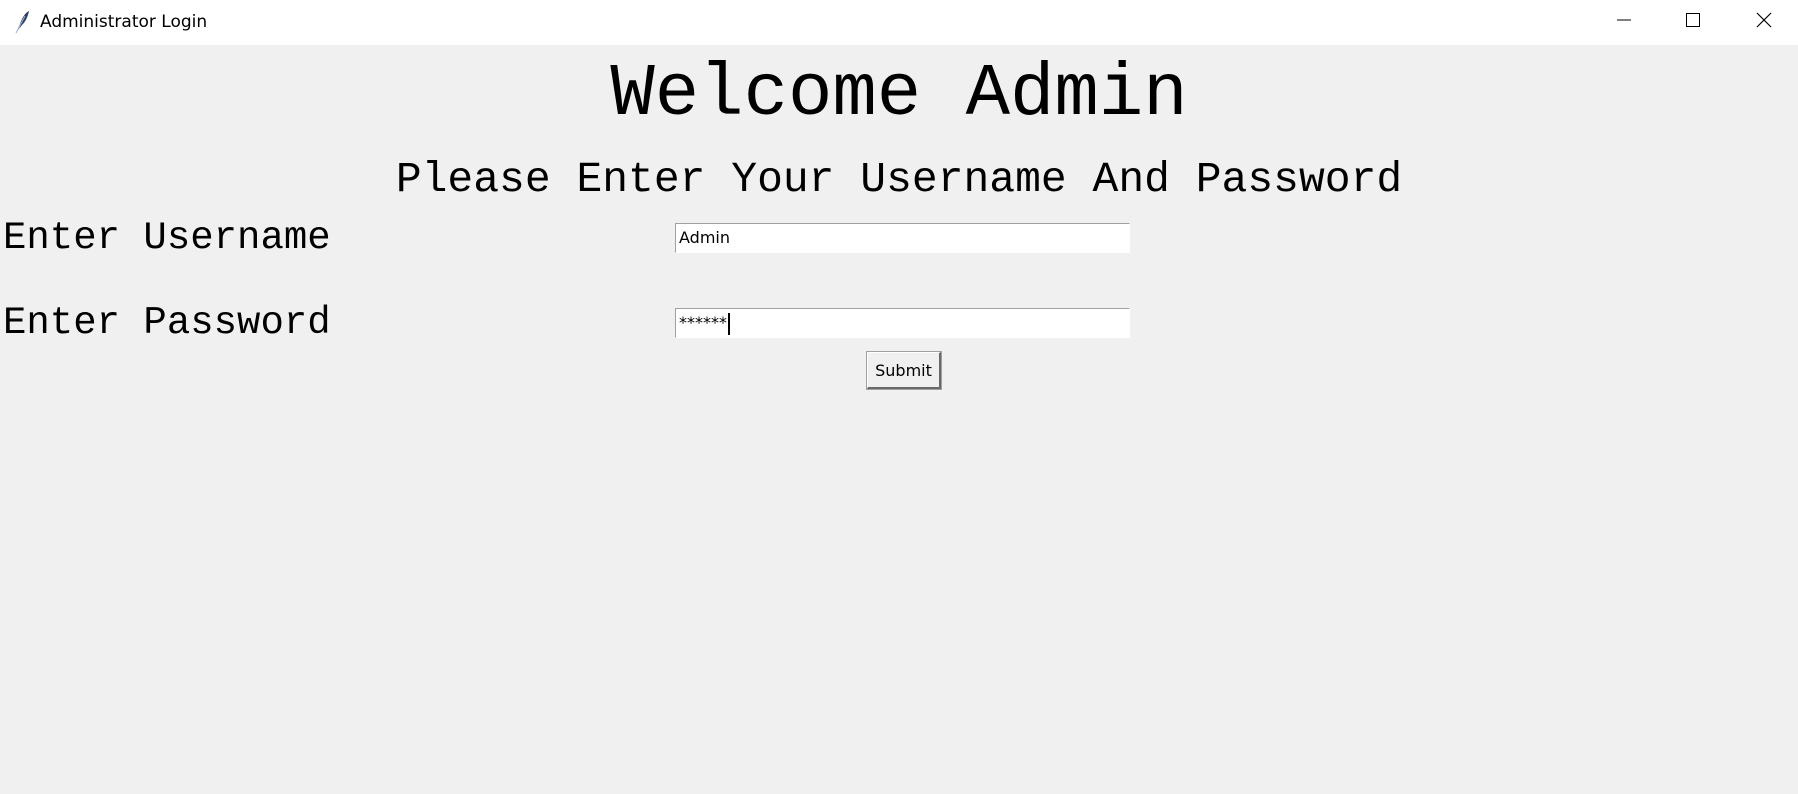 The height and width of the screenshot is (794, 1798). I want to click on page-title: Welcome Admin, so click(899, 95).